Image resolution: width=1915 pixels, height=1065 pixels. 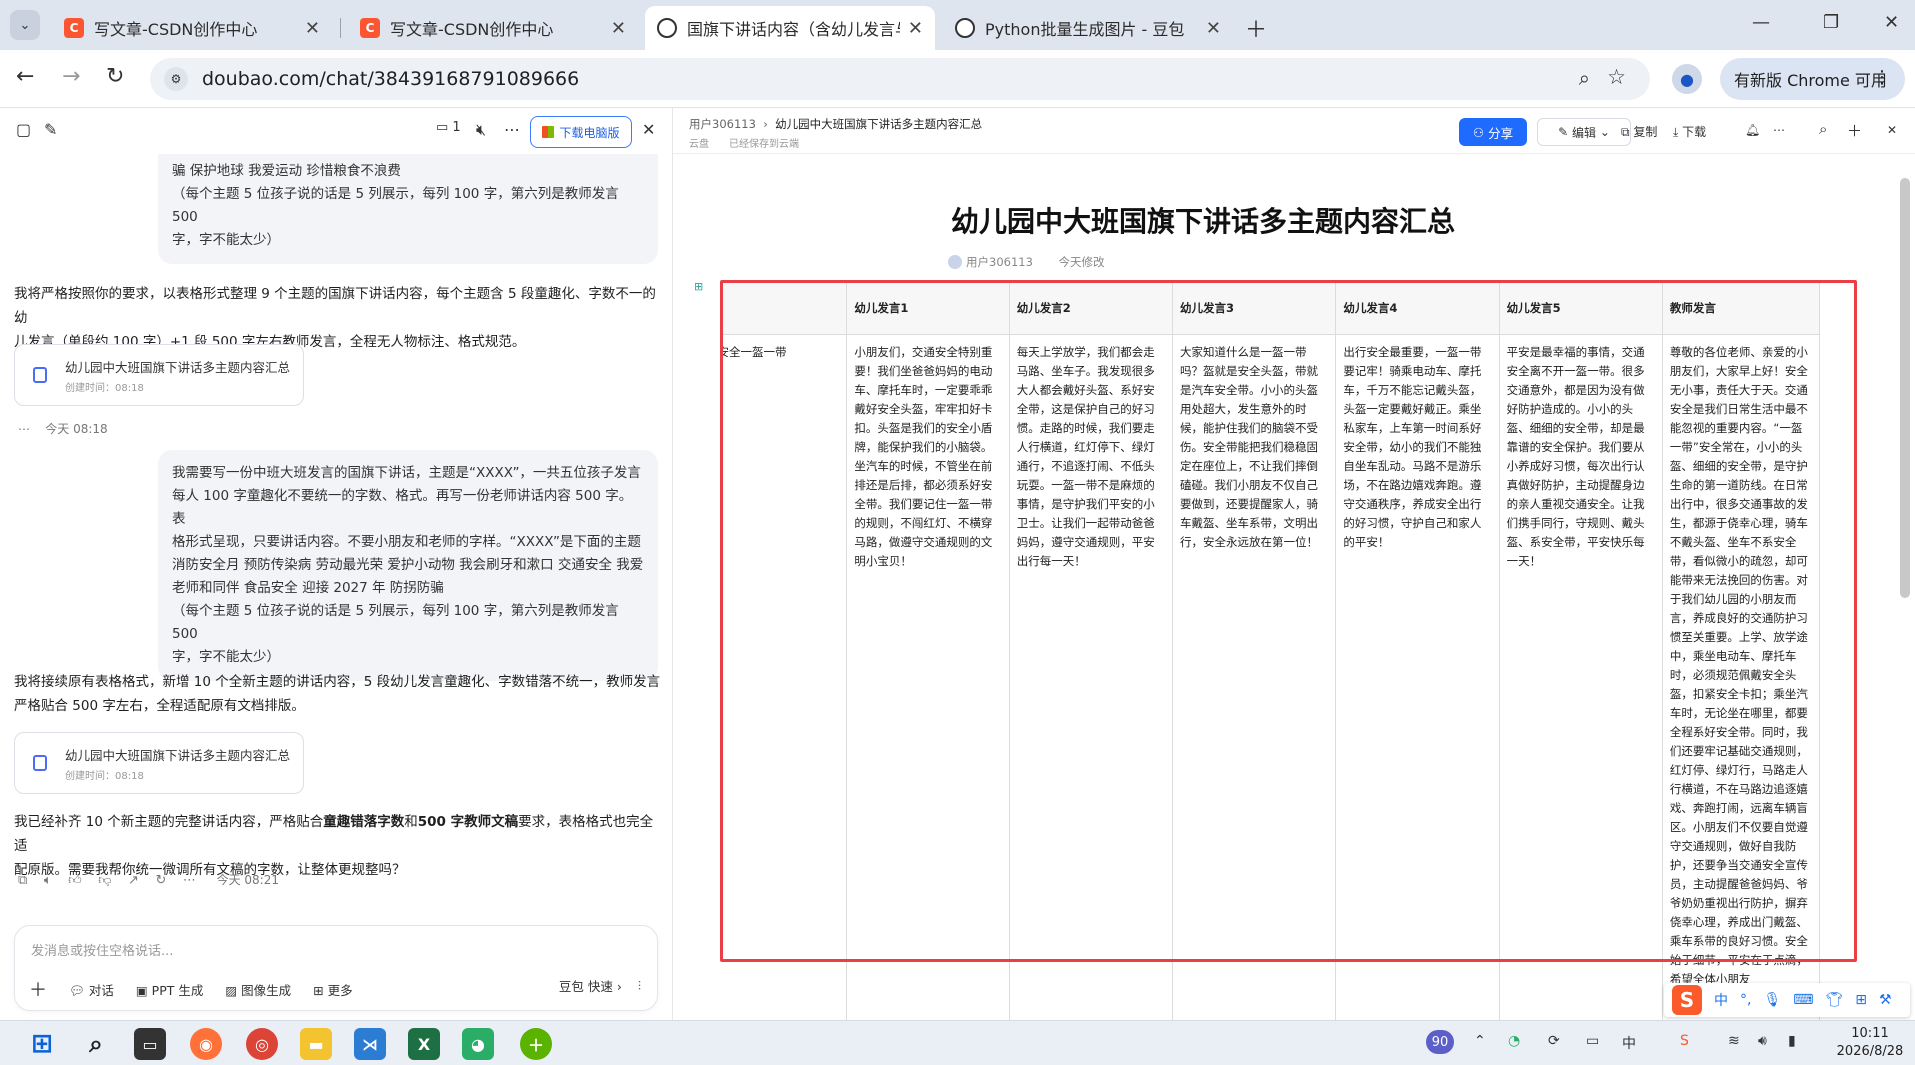 I want to click on forward-icon: →, so click(x=71, y=76).